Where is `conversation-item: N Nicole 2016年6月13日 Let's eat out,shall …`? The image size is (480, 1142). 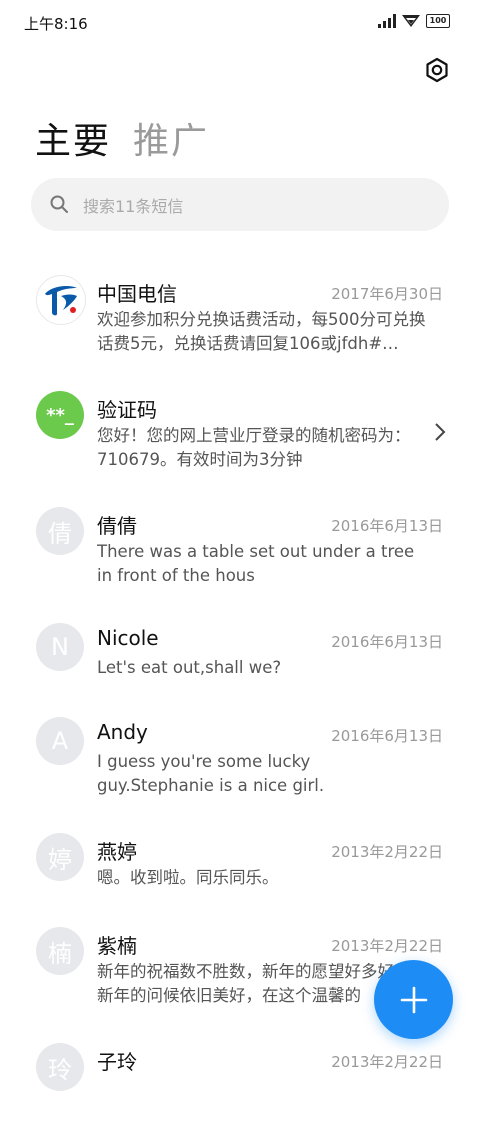
conversation-item: N Nicole 2016年6月13日 Let's eat out,shall … is located at coordinates (240, 653).